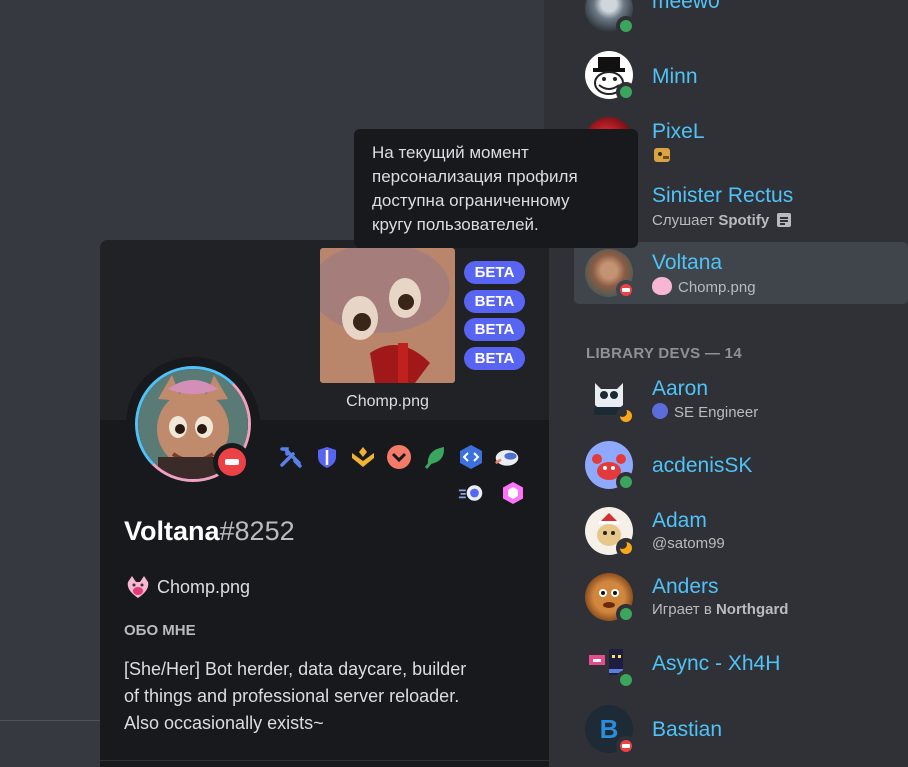 Image resolution: width=908 pixels, height=767 pixels. Describe the element at coordinates (160, 630) in the screenshot. I see `about-me-heading: ОБО МНЕ` at that location.